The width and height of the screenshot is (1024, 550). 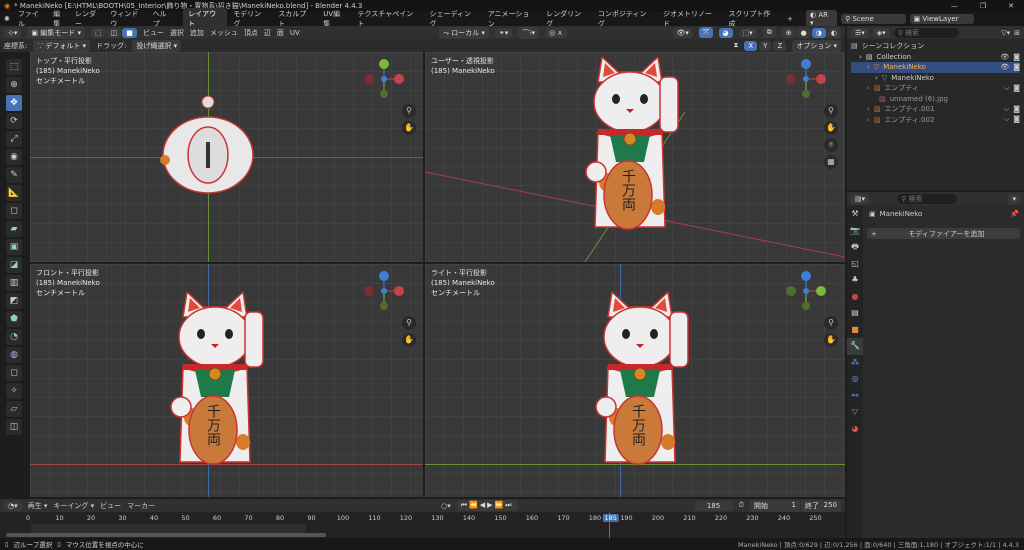 I want to click on physics-tab-icon: ◎, so click(x=855, y=379).